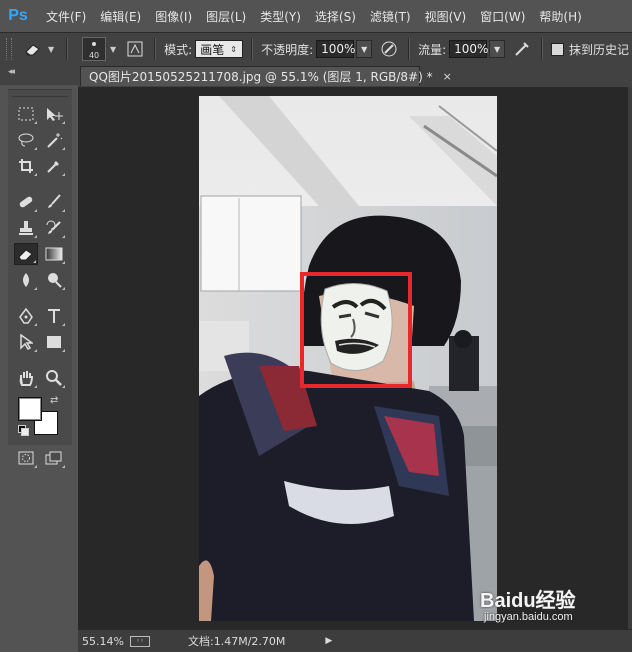 This screenshot has width=632, height=652. Describe the element at coordinates (66, 16) in the screenshot. I see `menu-file: 文件(F)` at that location.